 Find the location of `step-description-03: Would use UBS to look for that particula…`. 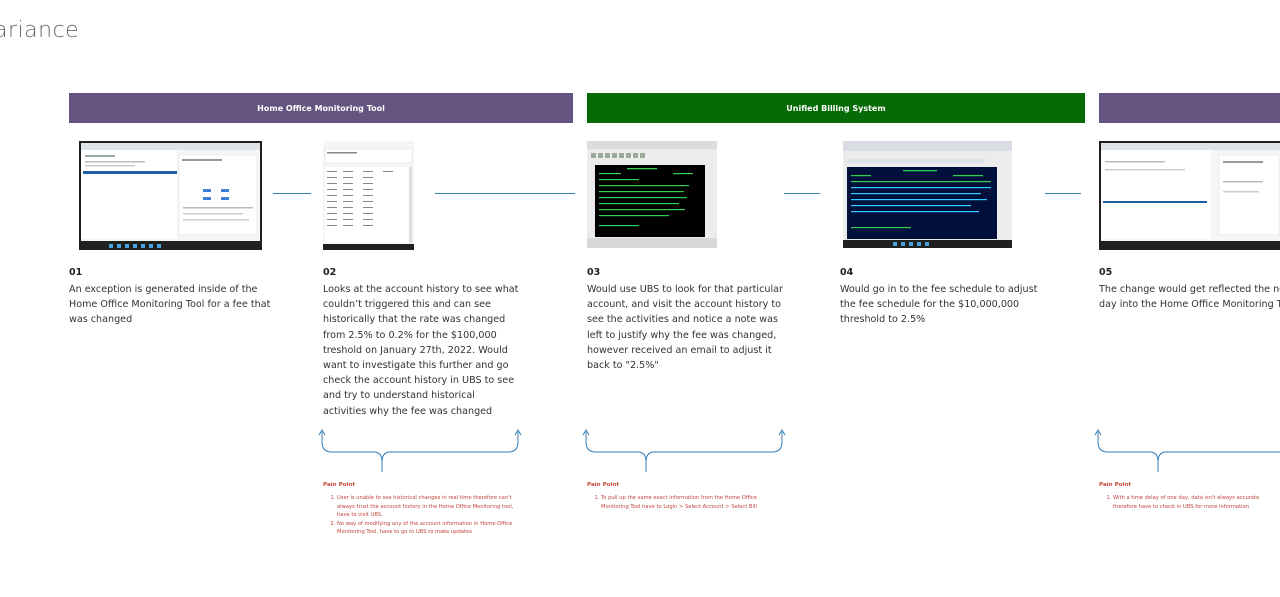

step-description-03: Would use UBS to look for that particula… is located at coordinates (685, 328).